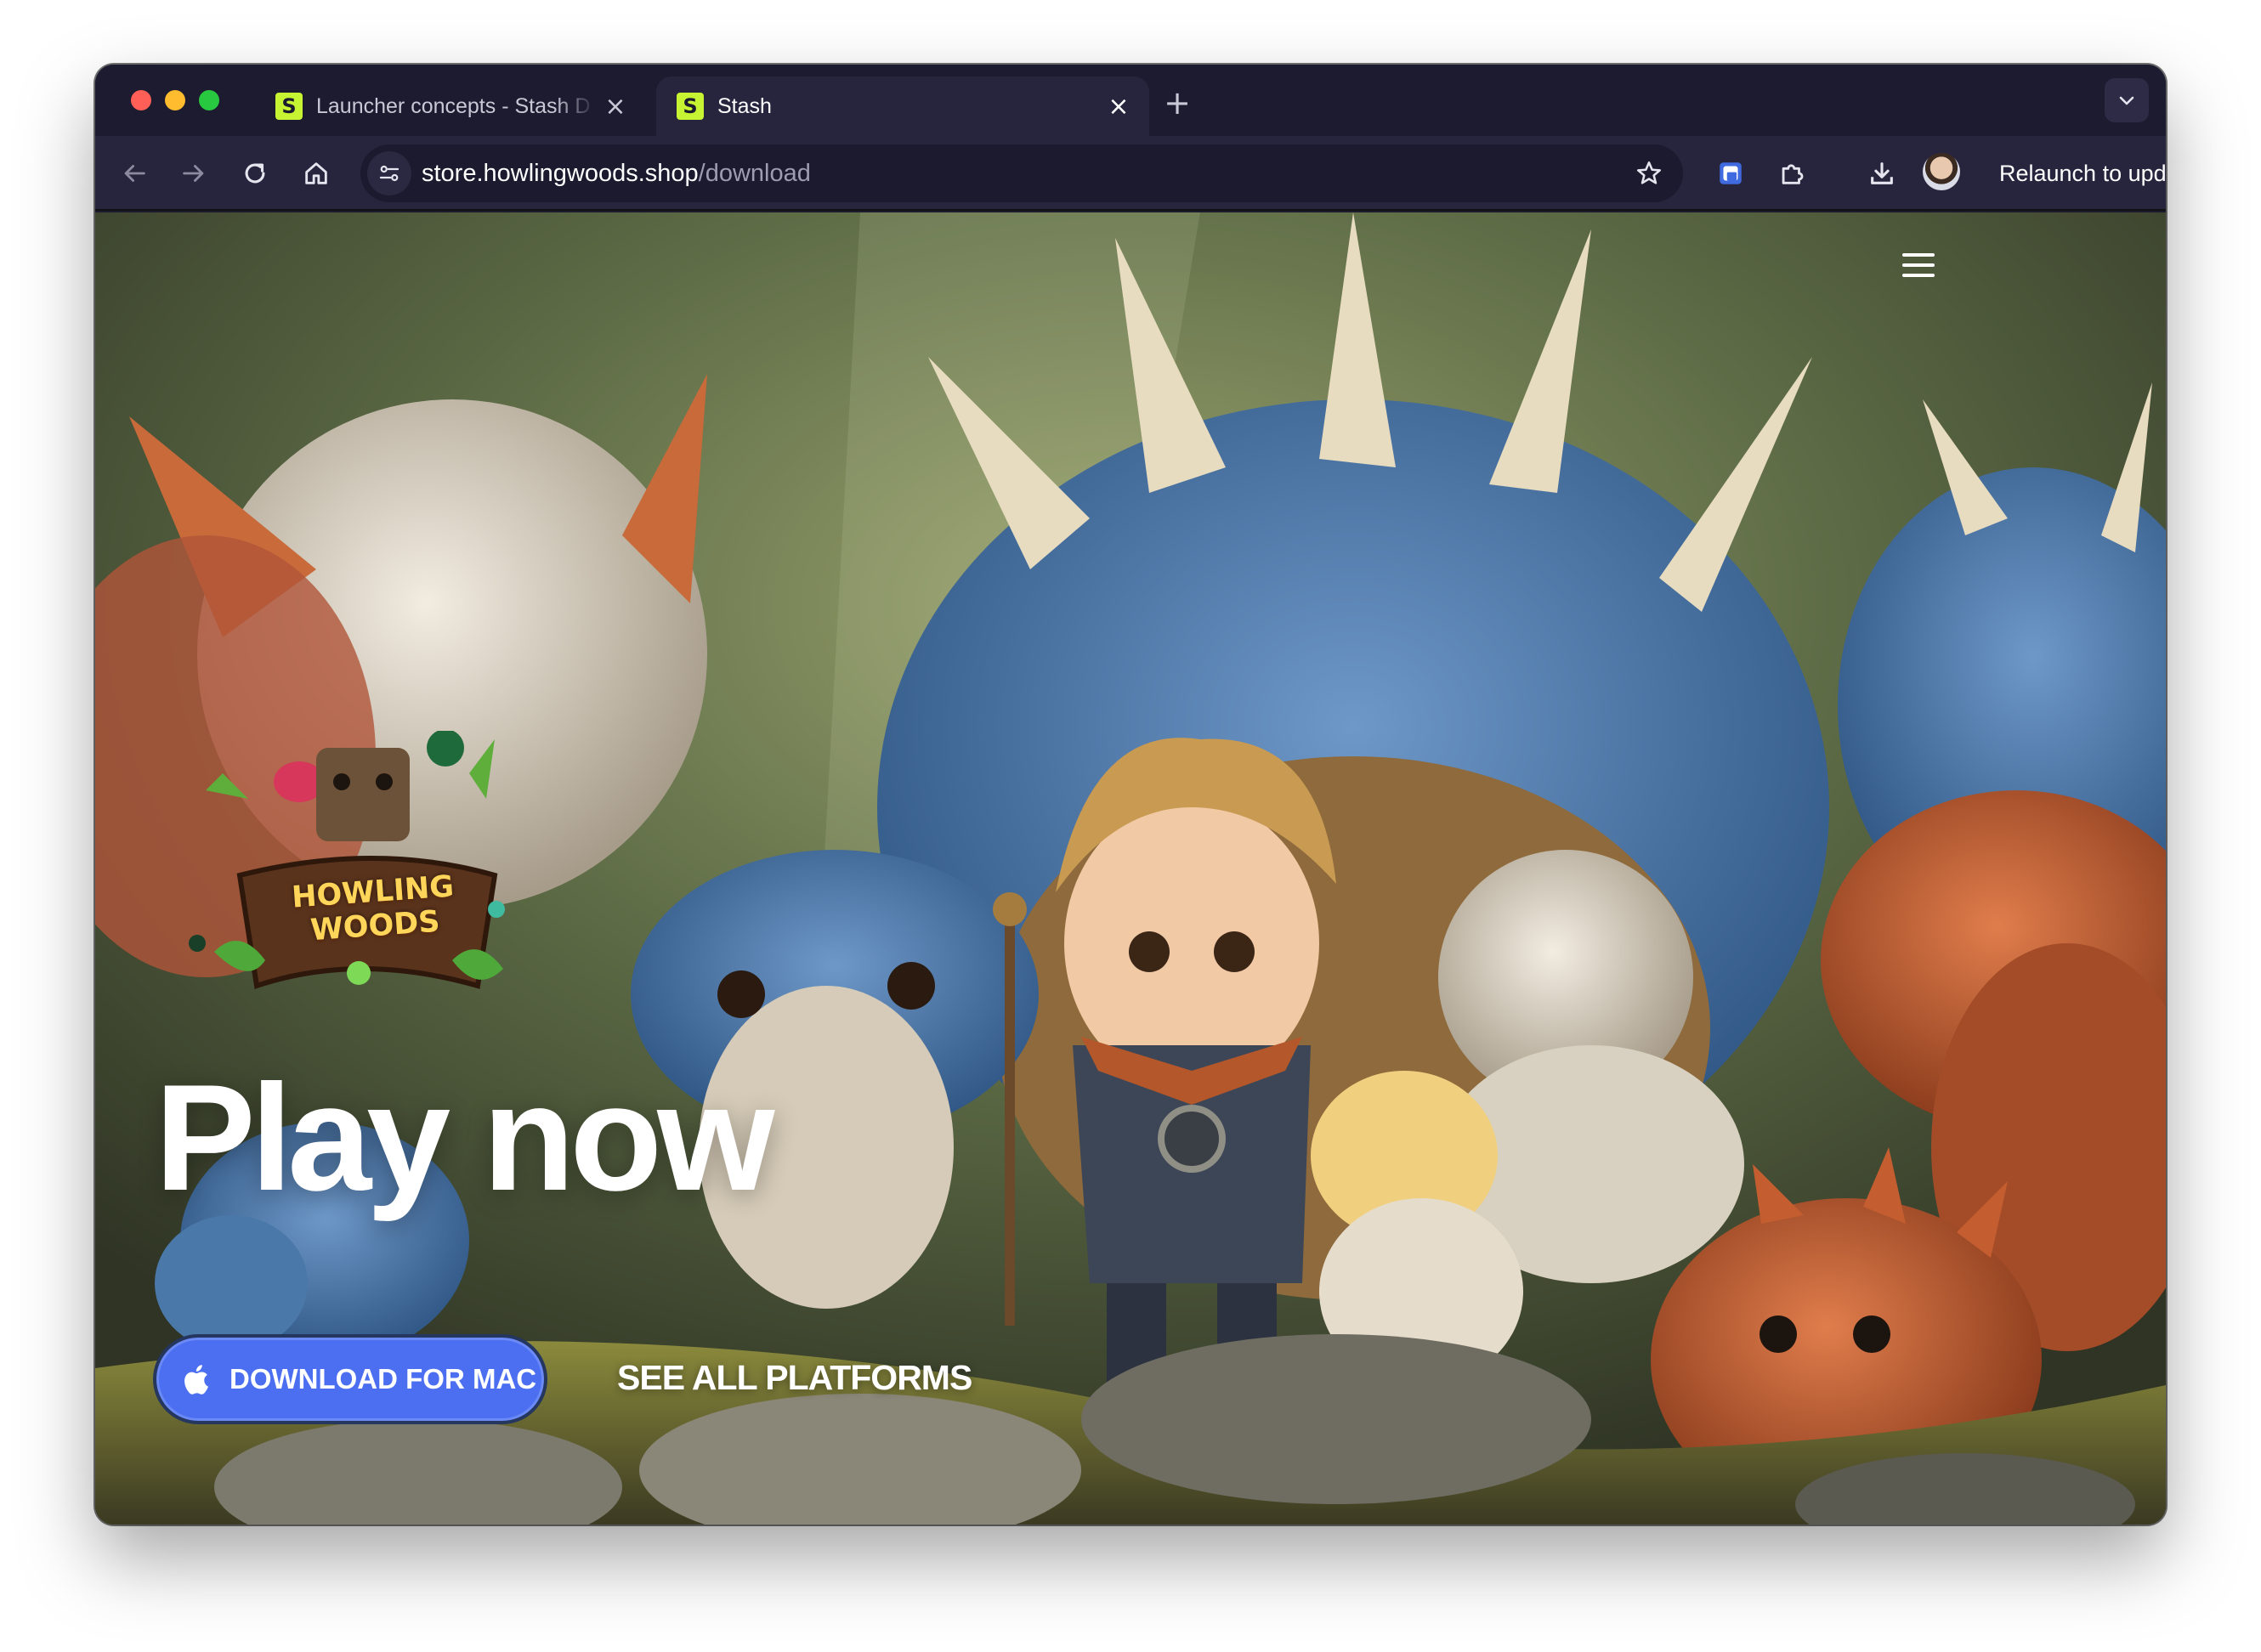 The width and height of the screenshot is (2261, 1652). Describe the element at coordinates (374, 909) in the screenshot. I see `logo-wordmark: HOWLING WOODS` at that location.